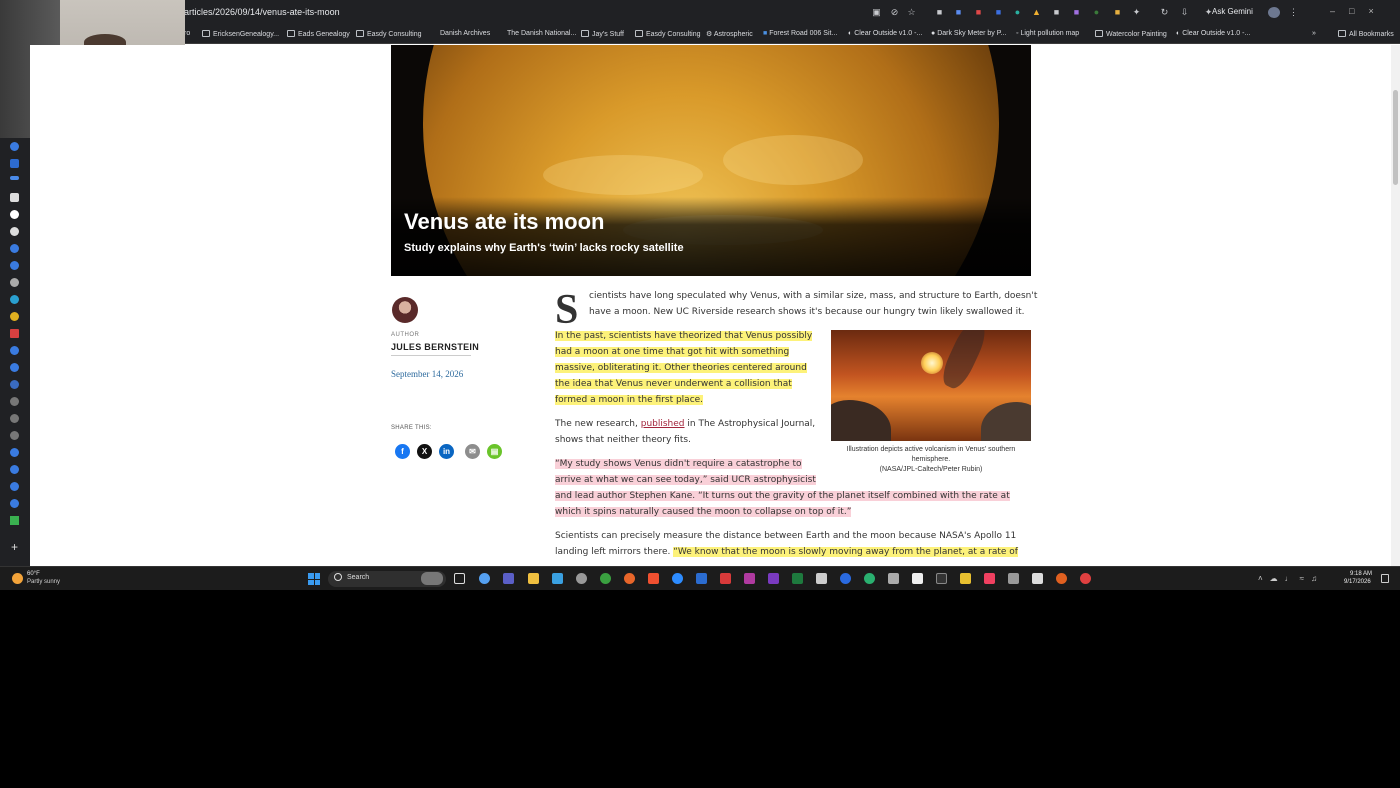 This screenshot has height=788, width=1400. I want to click on system-tray-icons: ˄☁♩≈♫, so click(1291, 578).